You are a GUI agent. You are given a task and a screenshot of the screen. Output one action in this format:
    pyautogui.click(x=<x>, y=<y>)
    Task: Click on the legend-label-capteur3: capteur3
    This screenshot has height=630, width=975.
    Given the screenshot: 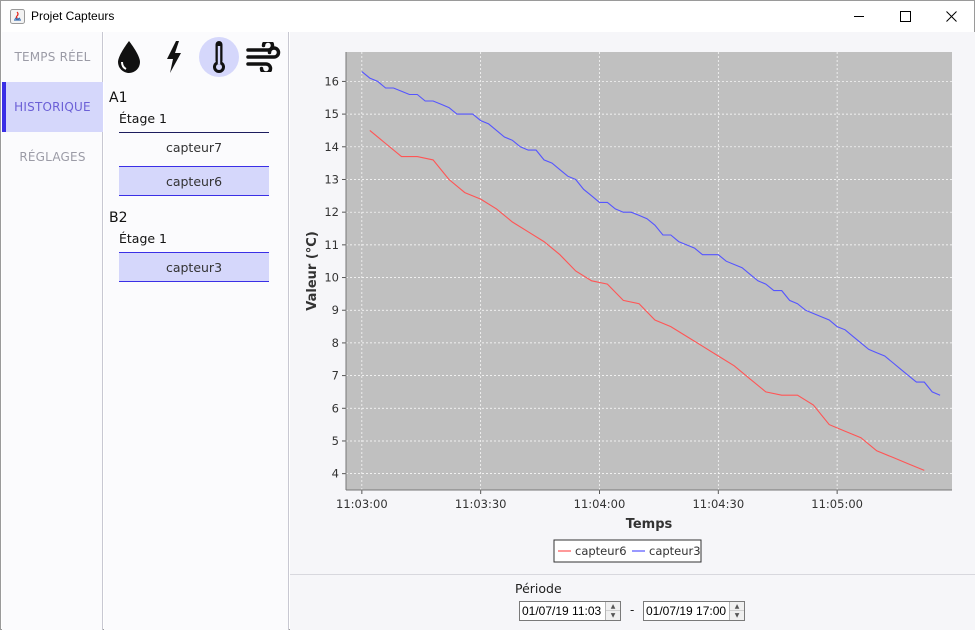 What is the action you would take?
    pyautogui.click(x=675, y=551)
    